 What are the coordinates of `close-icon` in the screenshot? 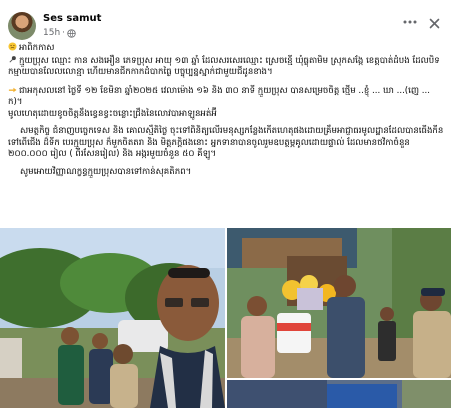 It's located at (434, 23).